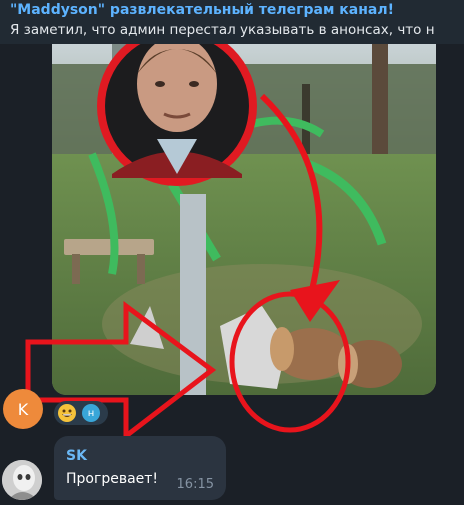 This screenshot has width=464, height=505. What do you see at coordinates (81, 413) in the screenshot?
I see `reaction-chip: н` at bounding box center [81, 413].